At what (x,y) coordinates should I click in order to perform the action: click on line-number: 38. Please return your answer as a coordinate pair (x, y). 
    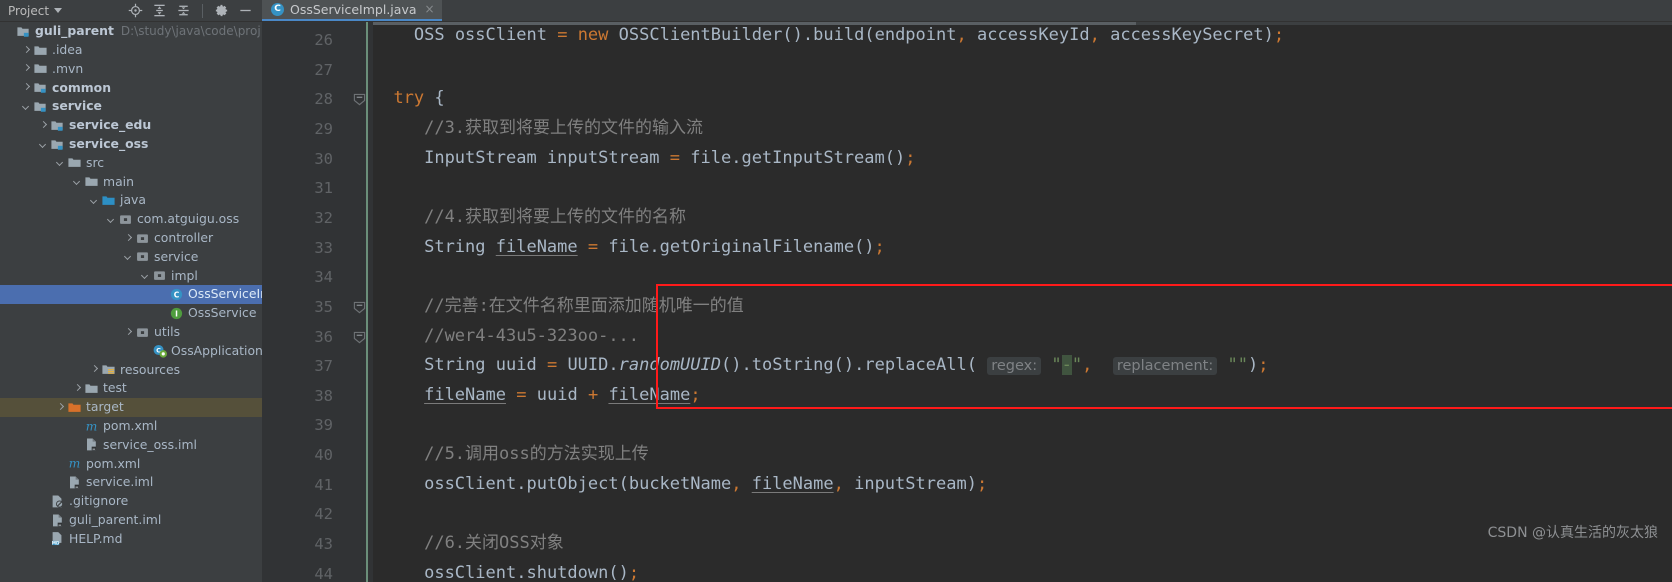
    Looking at the image, I should click on (323, 395).